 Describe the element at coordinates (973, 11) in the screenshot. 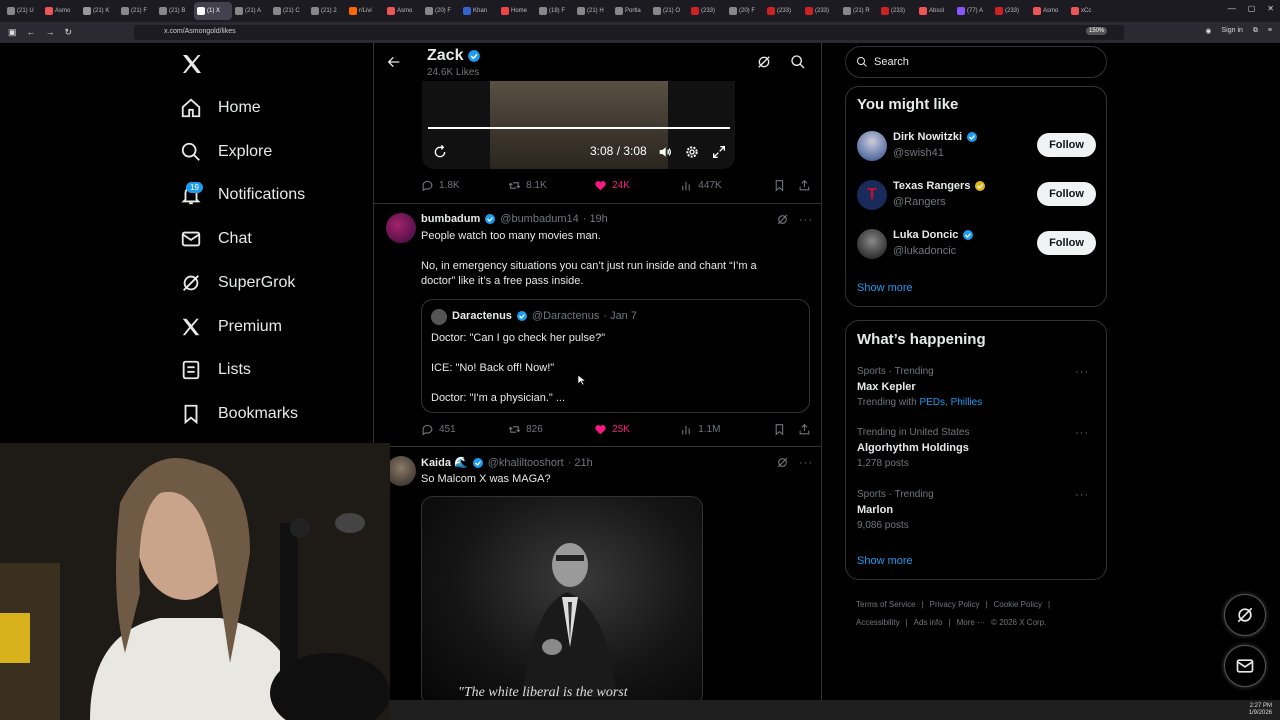

I see `browser-tab: (77) A` at that location.